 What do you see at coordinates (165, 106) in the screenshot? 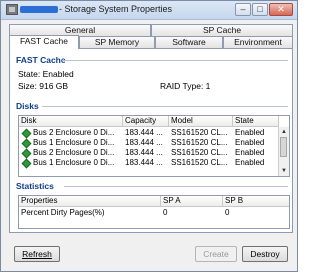
I see `disks-divider` at bounding box center [165, 106].